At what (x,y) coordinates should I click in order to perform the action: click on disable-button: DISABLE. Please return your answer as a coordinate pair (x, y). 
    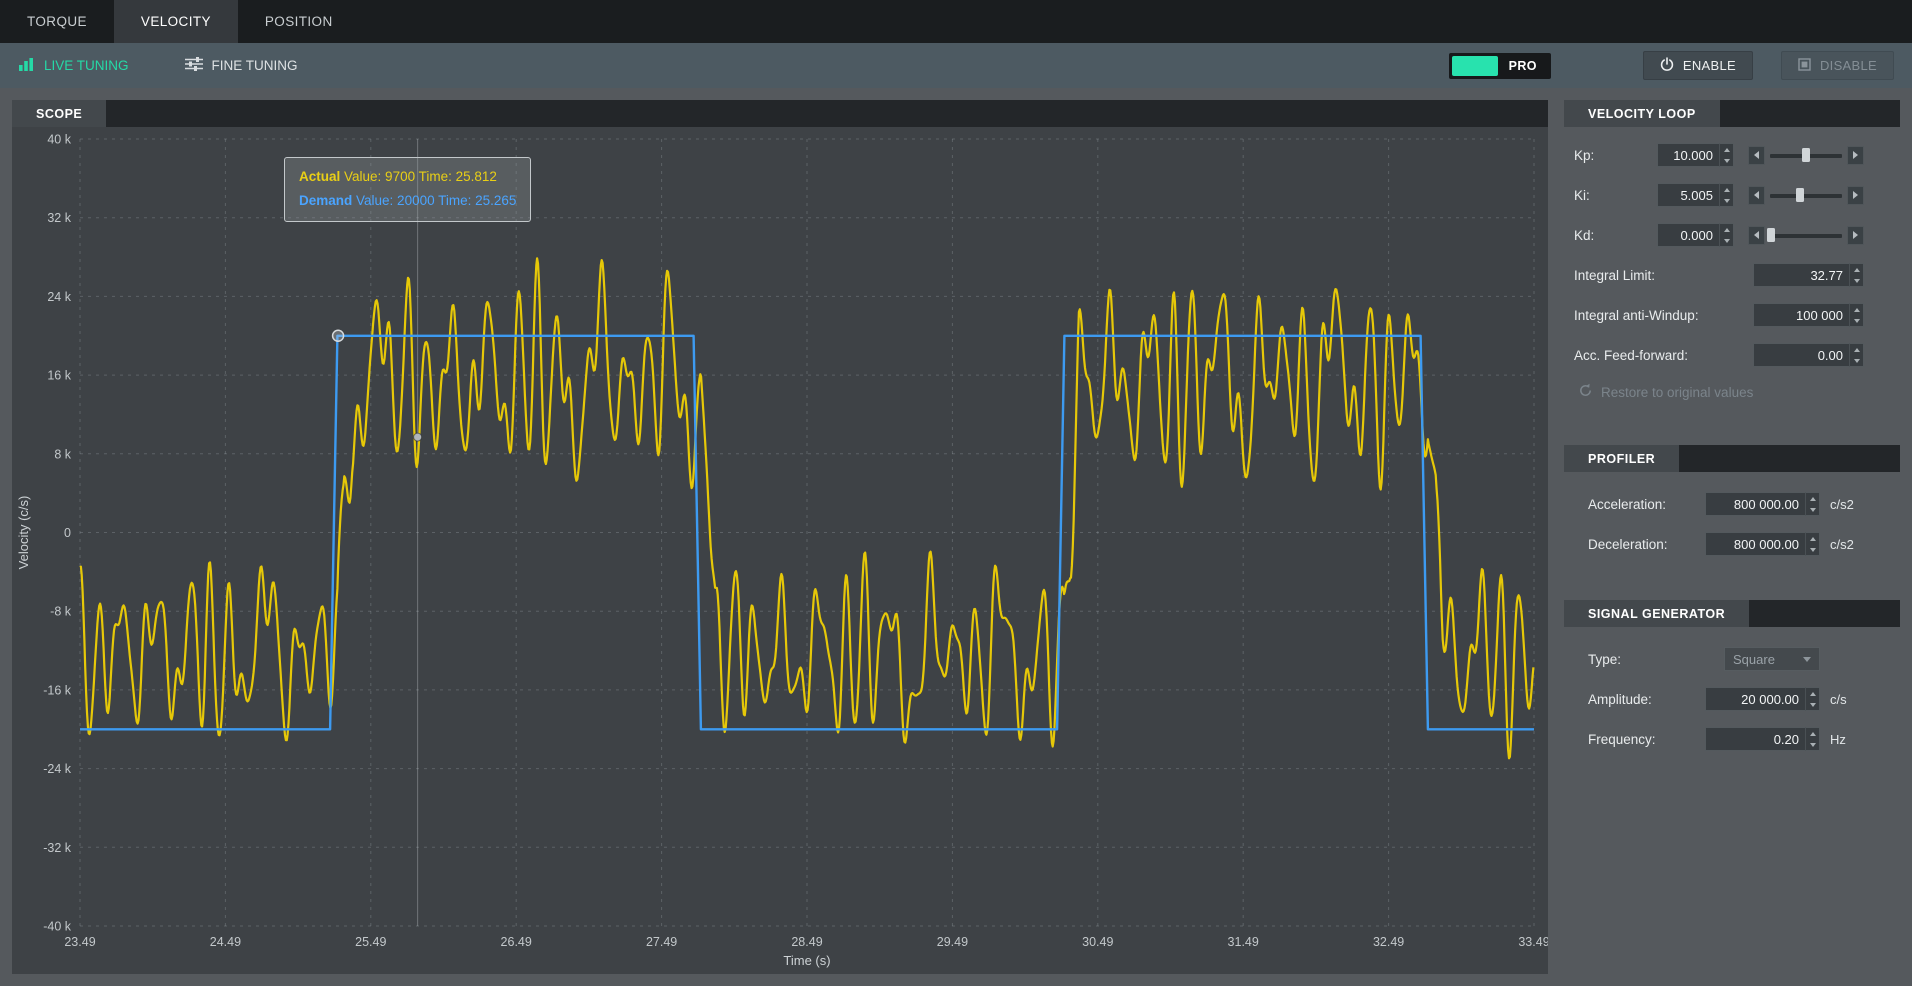
    Looking at the image, I should click on (1837, 65).